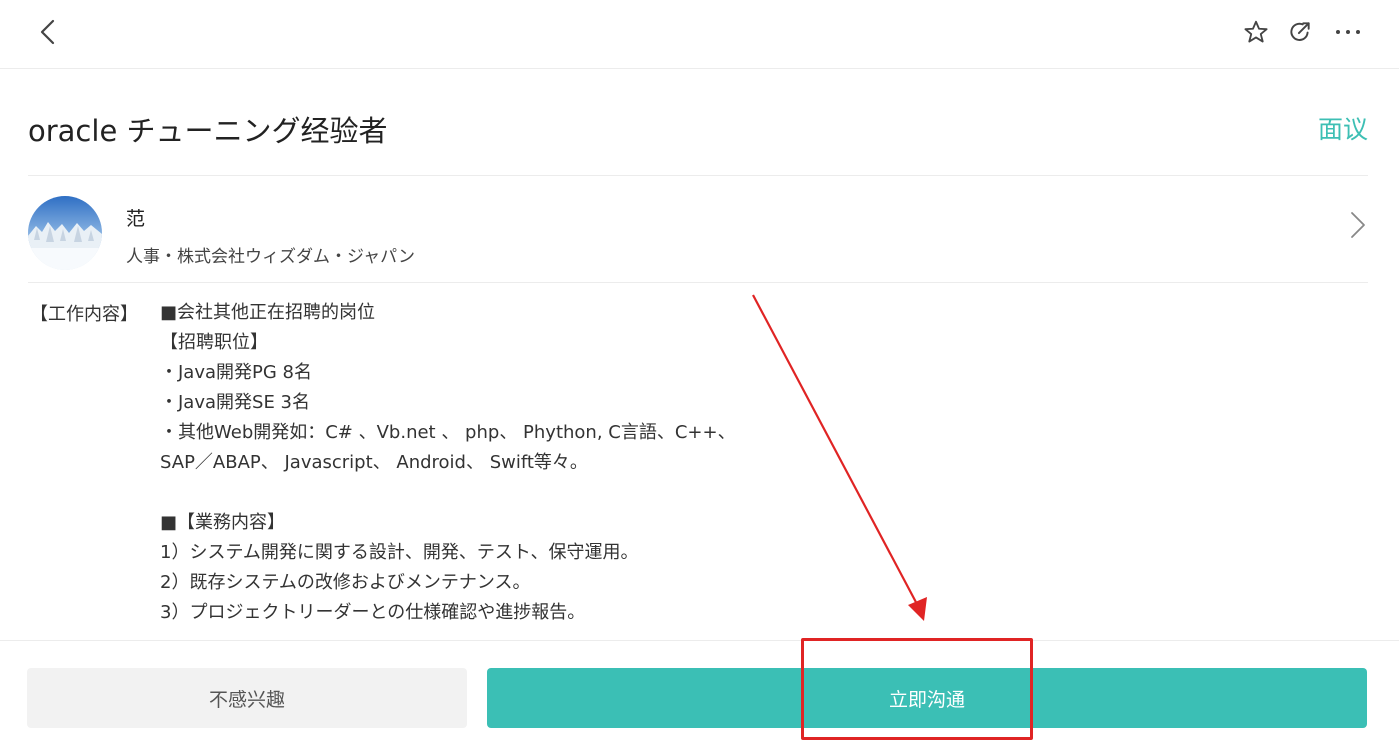  I want to click on recruiter-name: 范, so click(136, 219).